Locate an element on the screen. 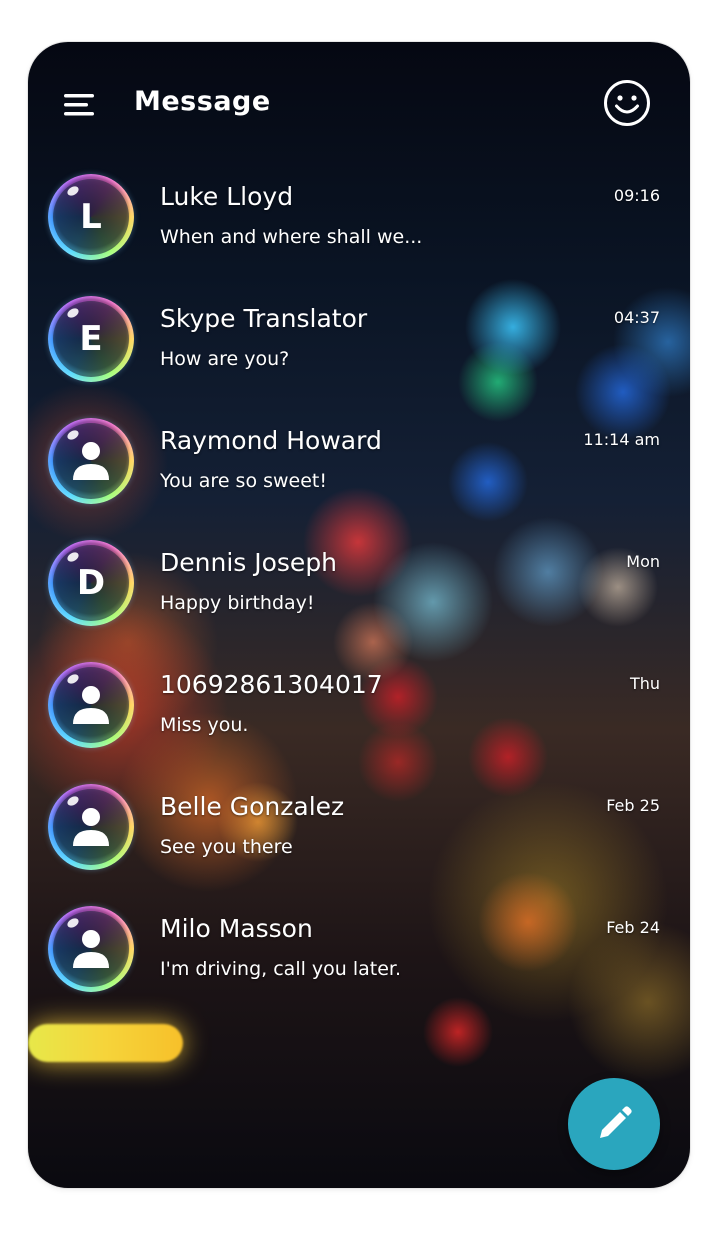 This screenshot has height=1253, width=719. contact-name: Skype Translator is located at coordinates (264, 318).